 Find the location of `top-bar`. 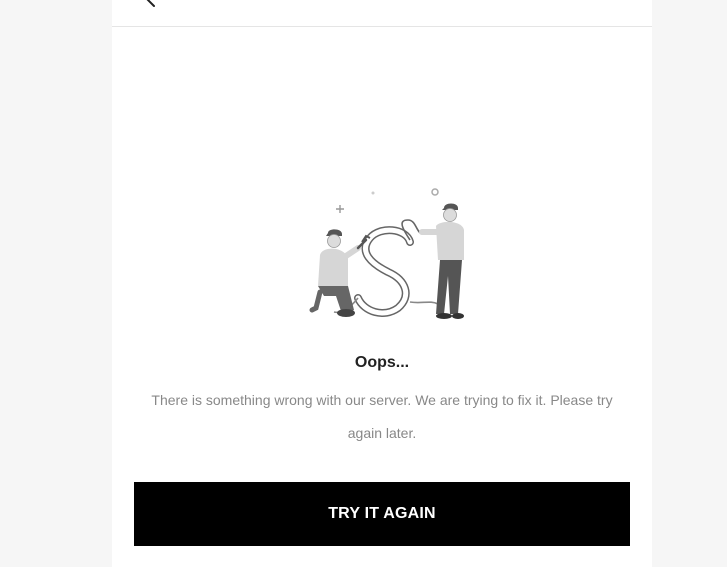

top-bar is located at coordinates (382, 13).